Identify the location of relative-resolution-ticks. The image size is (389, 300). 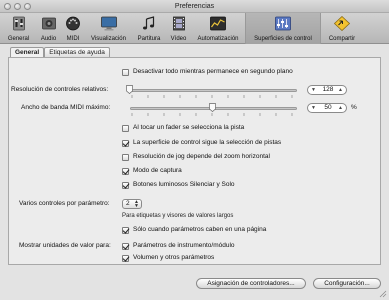
(212, 96).